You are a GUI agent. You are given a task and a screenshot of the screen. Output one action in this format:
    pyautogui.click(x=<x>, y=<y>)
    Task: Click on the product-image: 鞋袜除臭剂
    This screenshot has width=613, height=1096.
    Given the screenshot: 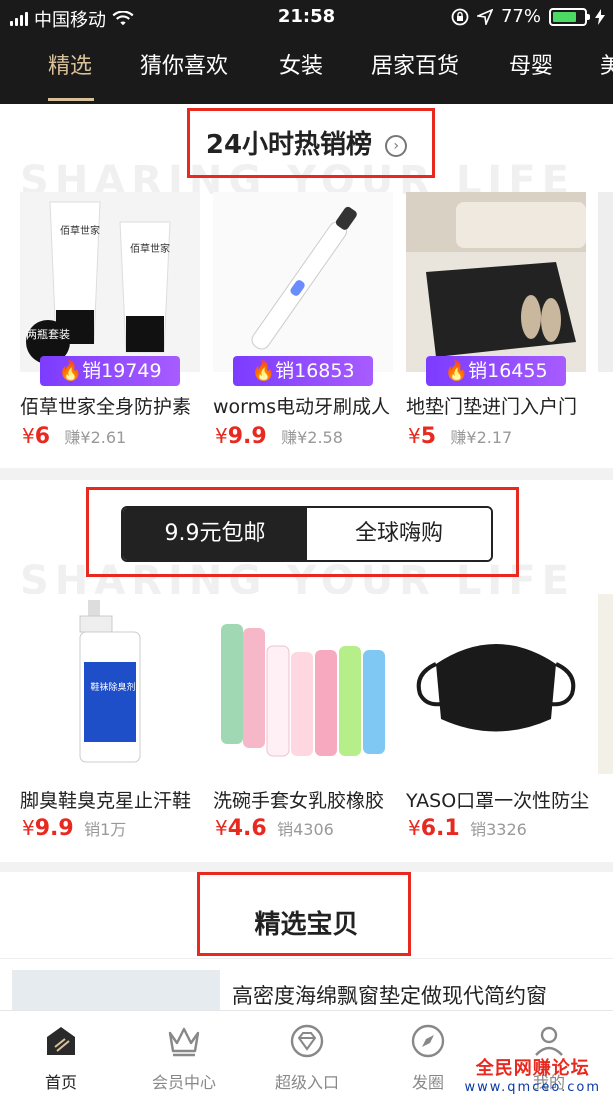 What is the action you would take?
    pyautogui.click(x=110, y=684)
    